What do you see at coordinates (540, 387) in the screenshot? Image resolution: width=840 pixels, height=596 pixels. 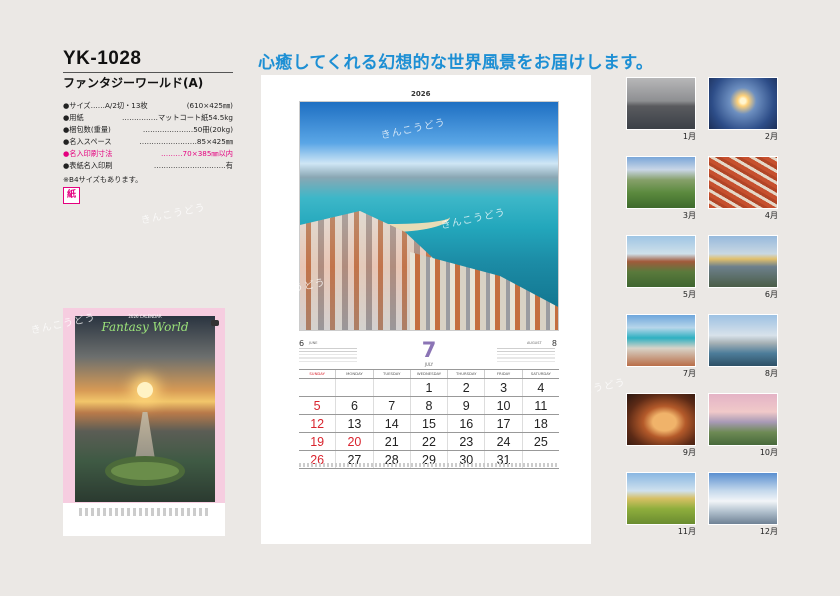 I see `day-cell: 4` at bounding box center [540, 387].